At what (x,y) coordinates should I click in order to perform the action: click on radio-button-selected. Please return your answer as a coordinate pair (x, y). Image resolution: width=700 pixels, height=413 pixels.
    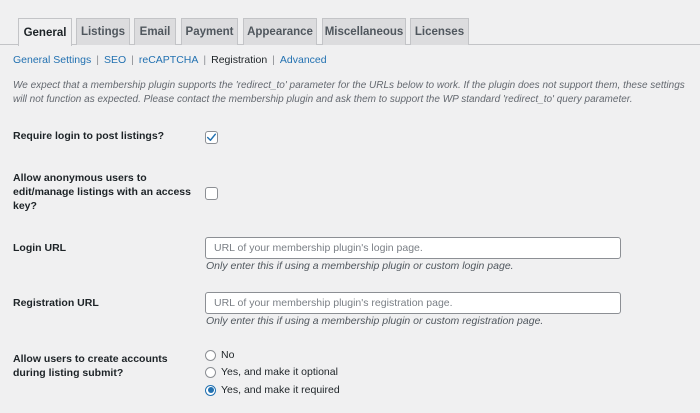
    Looking at the image, I should click on (210, 390).